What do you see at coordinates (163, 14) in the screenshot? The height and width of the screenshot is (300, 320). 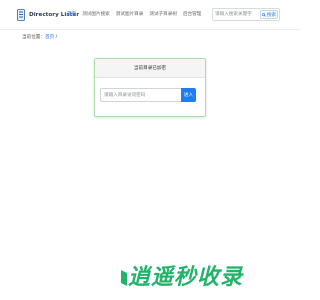 I see `nav-item-subdirectory-tree: 测试子目录树` at bounding box center [163, 14].